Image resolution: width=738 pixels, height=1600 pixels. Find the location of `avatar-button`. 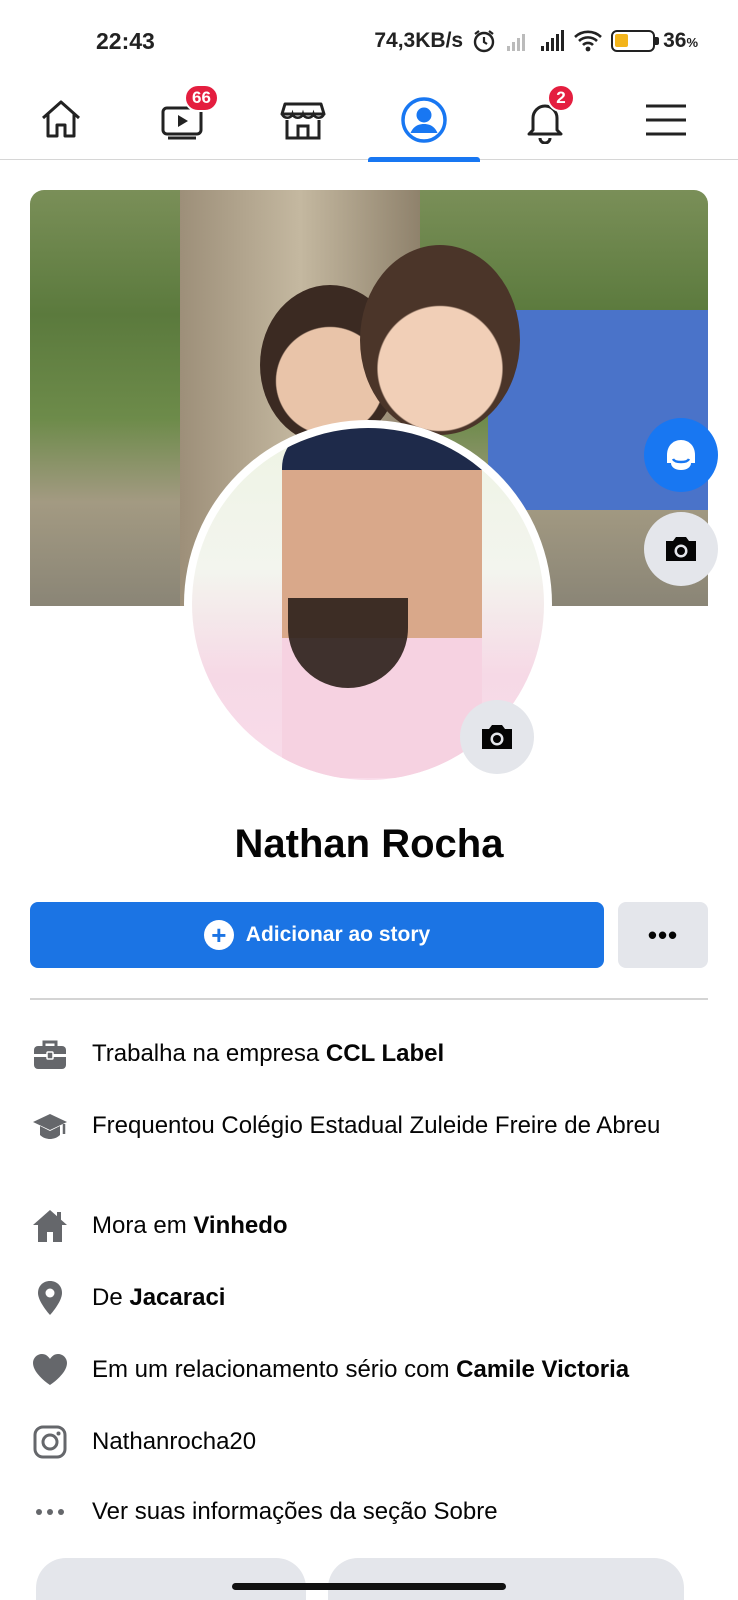

avatar-button is located at coordinates (681, 455).